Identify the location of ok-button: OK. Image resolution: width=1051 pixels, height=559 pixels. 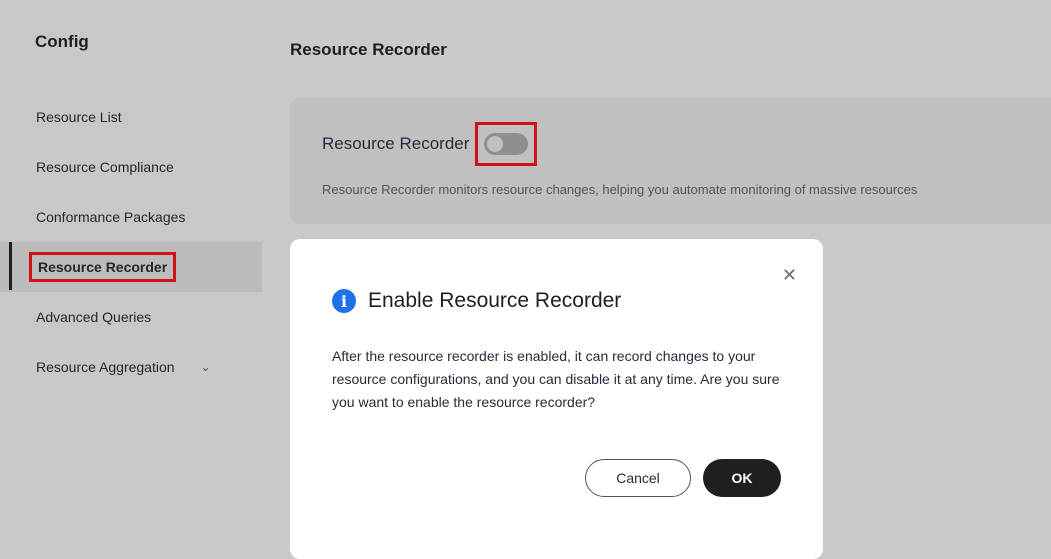
(742, 478).